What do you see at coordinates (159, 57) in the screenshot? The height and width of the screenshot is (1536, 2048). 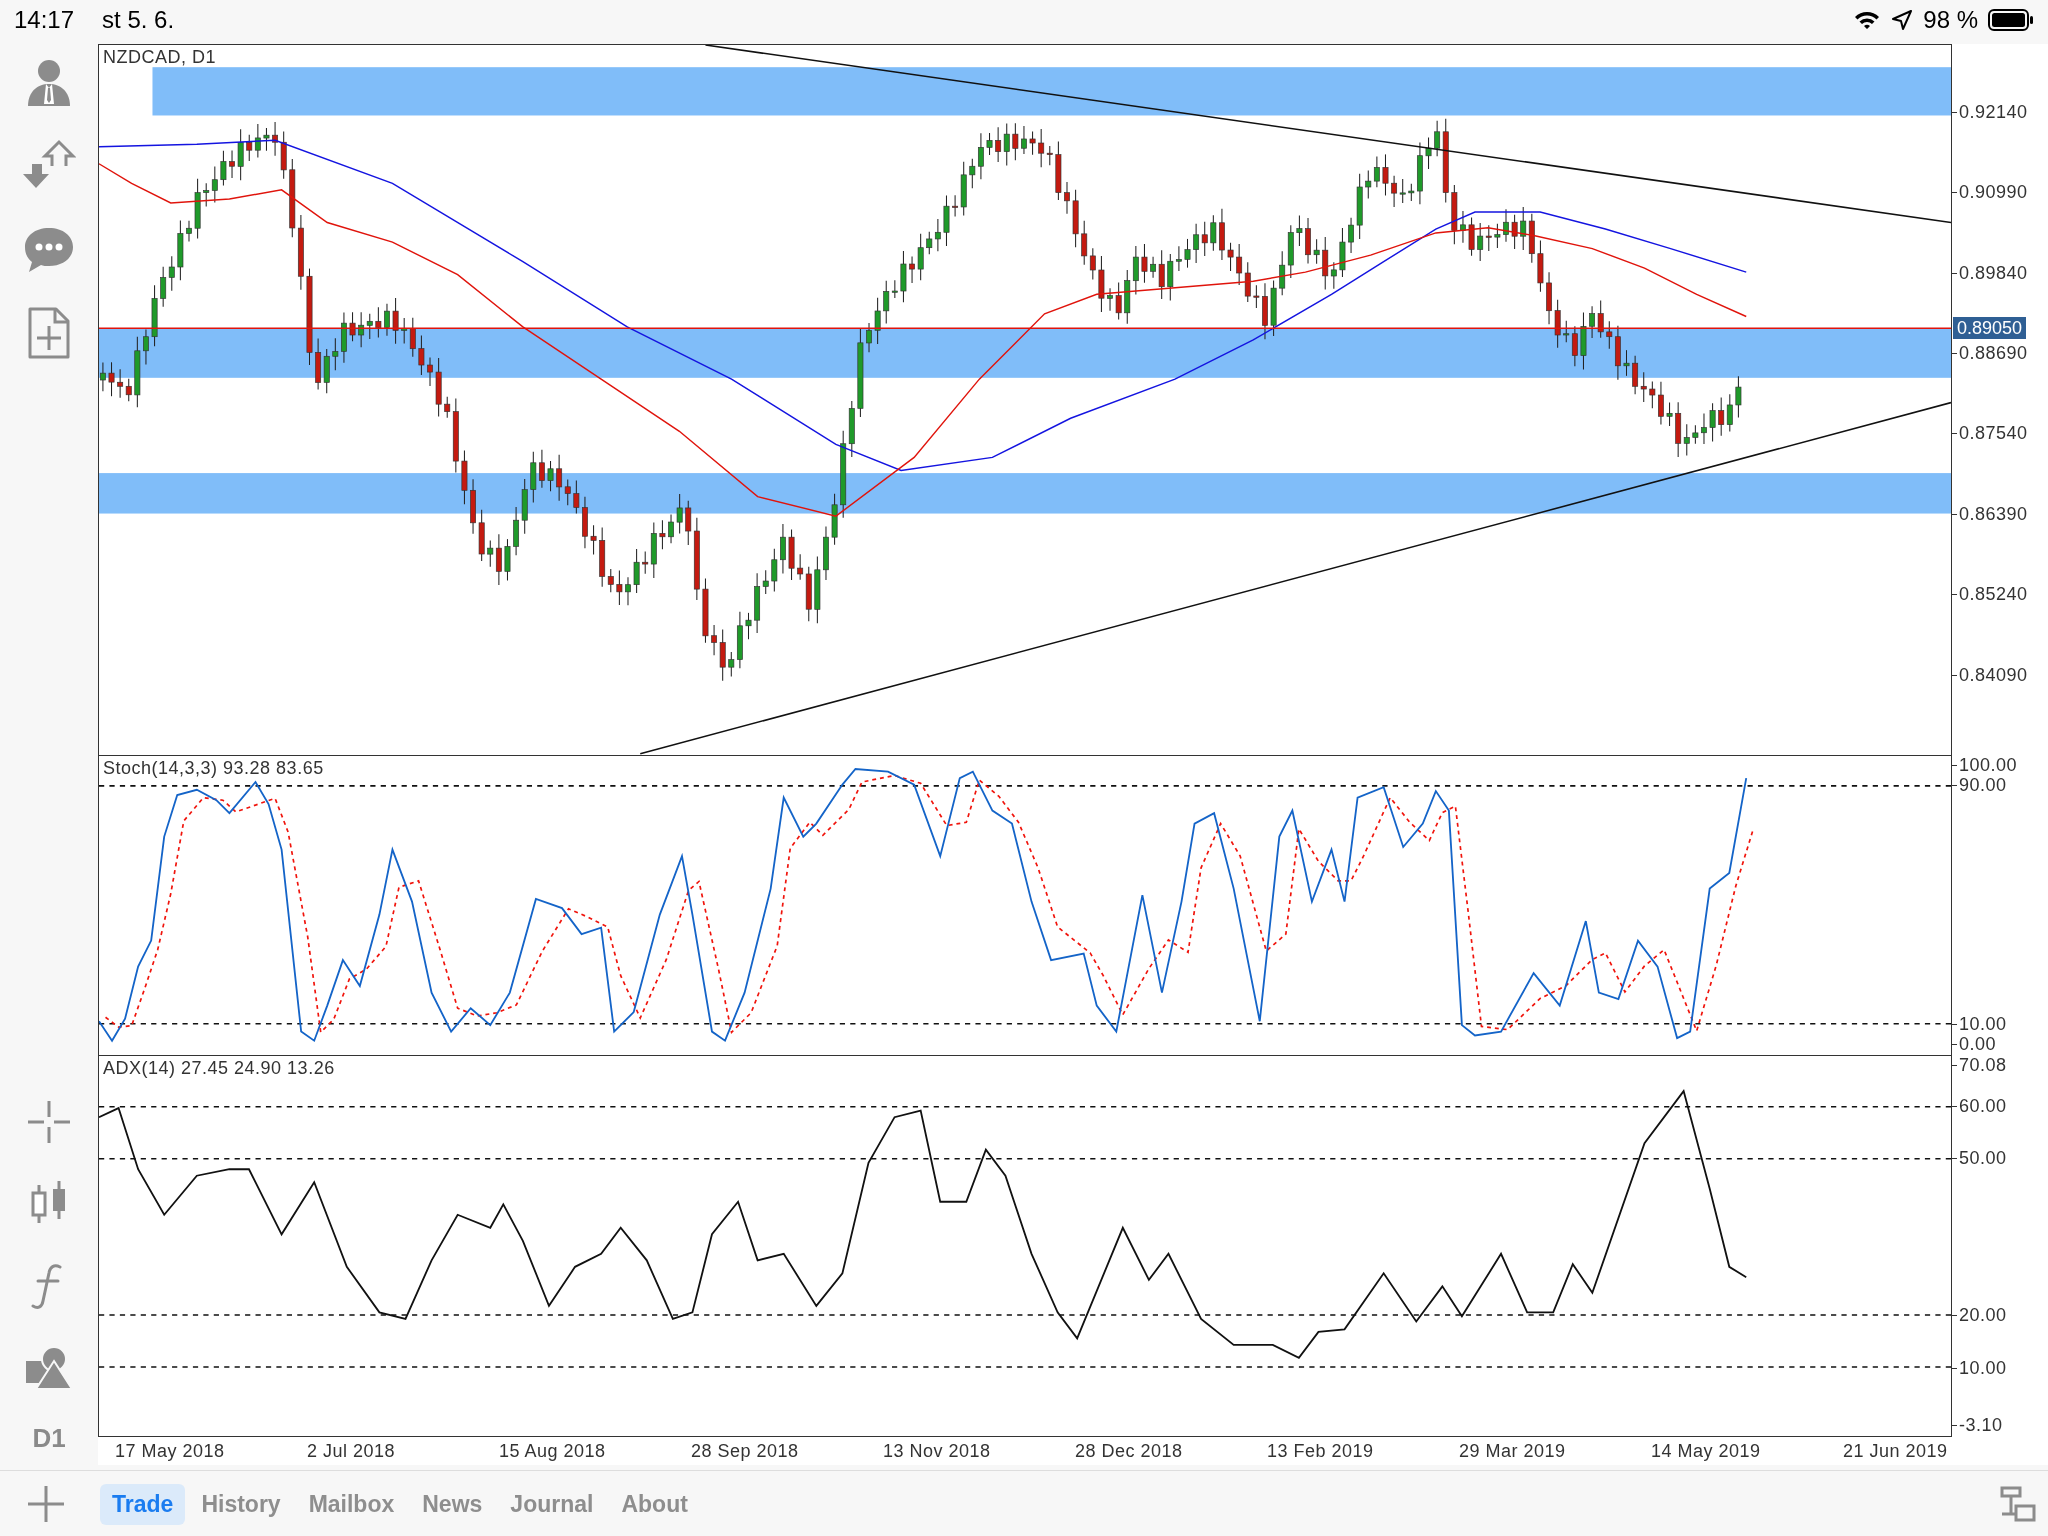 I see `chart-symbol-label: NZDCAD, D1` at bounding box center [159, 57].